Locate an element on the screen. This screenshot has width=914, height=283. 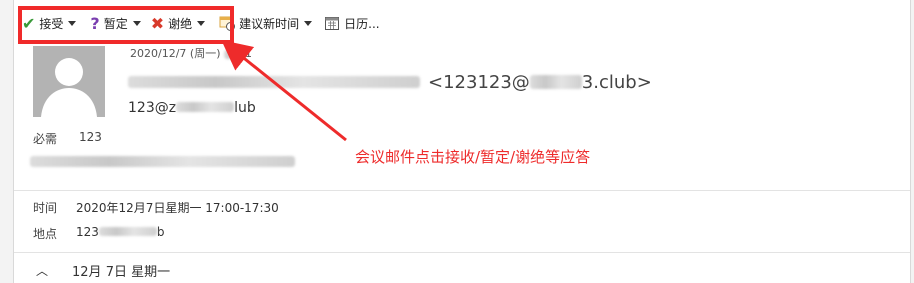
time-value: 2020年12月7日星期一 17:00-17:30 is located at coordinates (177, 208).